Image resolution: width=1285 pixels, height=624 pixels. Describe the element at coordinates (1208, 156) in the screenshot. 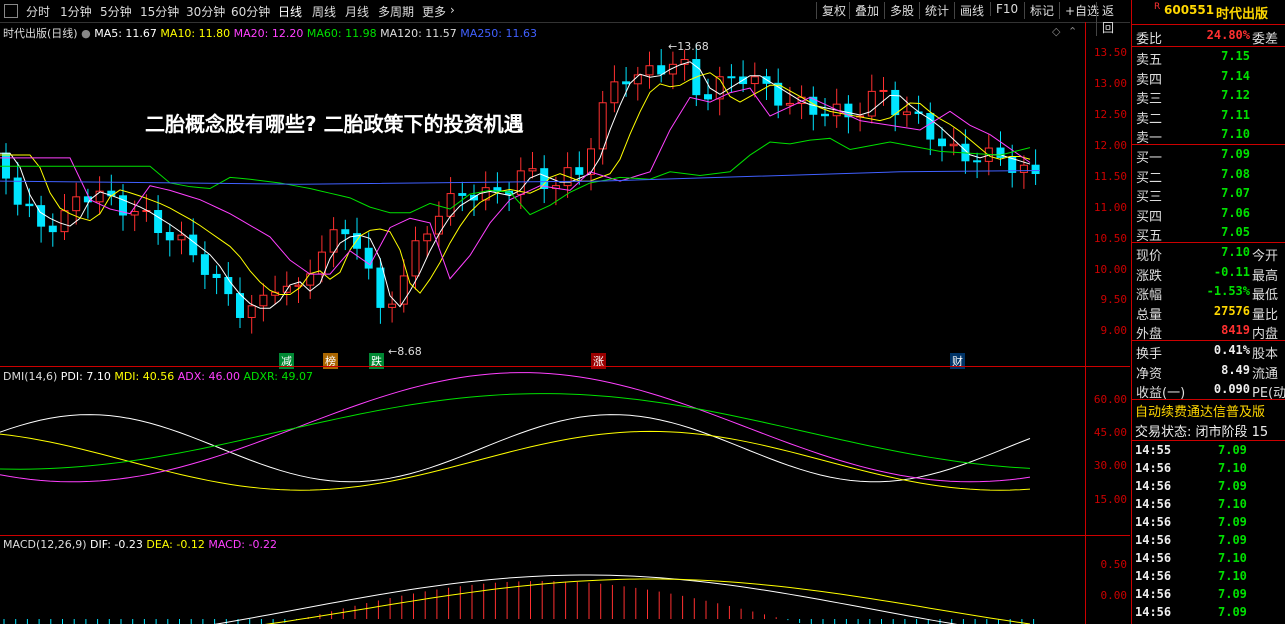

I see `bid-row: 买一 7.09` at that location.